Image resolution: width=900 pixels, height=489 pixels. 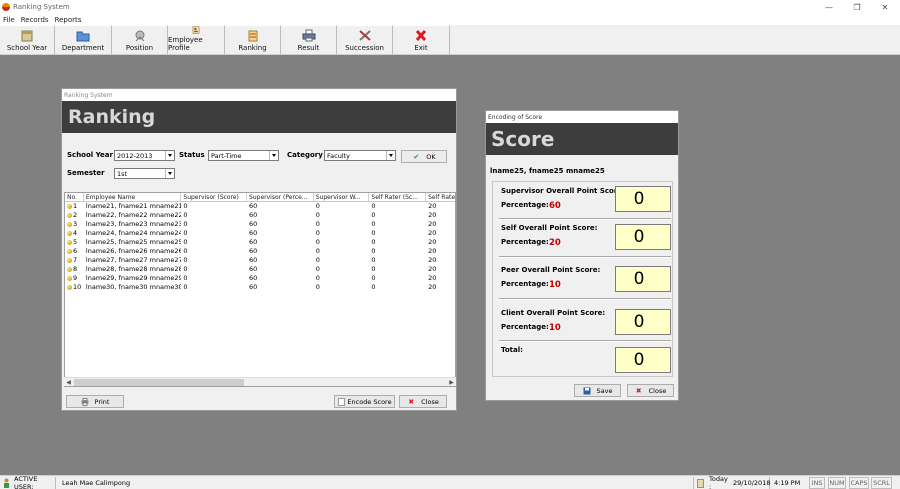 What do you see at coordinates (424, 156) in the screenshot?
I see `ok-button: ✔ OK` at bounding box center [424, 156].